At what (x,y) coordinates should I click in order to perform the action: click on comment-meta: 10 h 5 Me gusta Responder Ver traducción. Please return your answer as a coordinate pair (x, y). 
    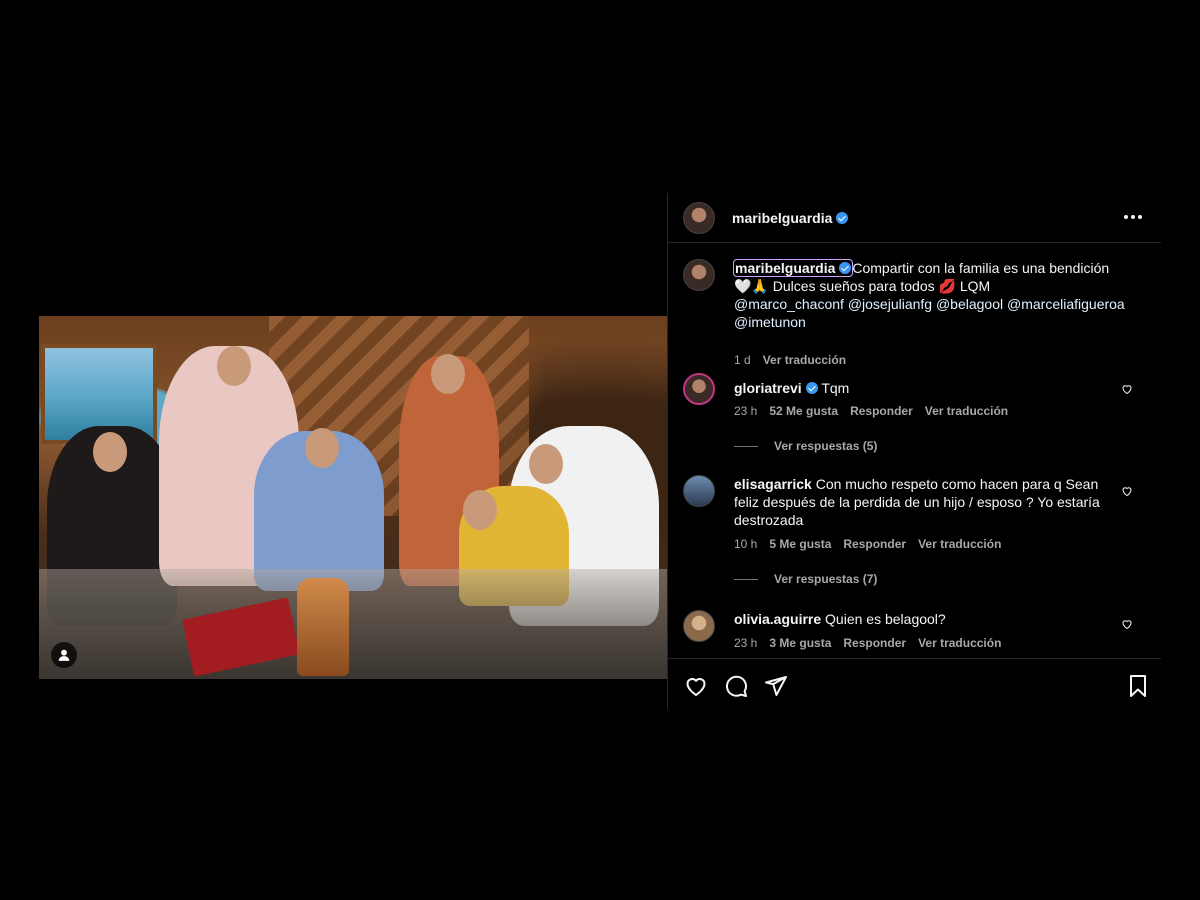
    Looking at the image, I should click on (867, 544).